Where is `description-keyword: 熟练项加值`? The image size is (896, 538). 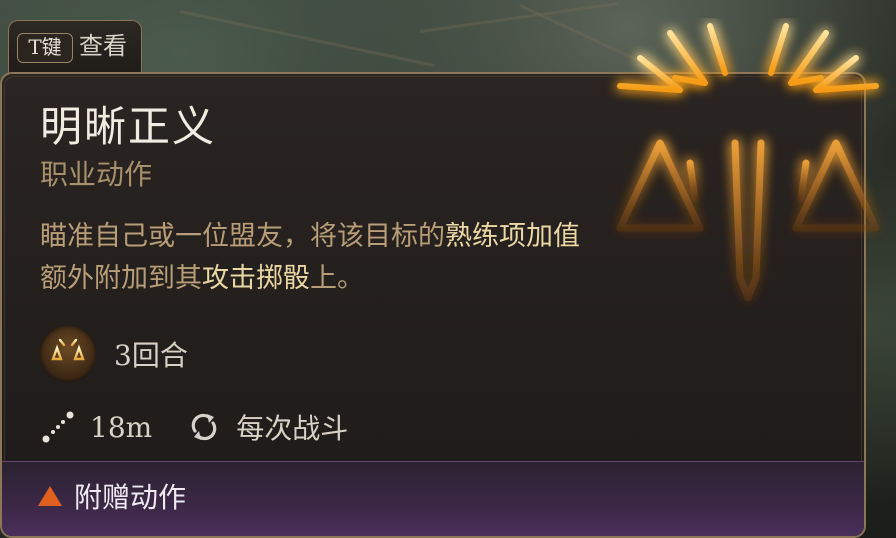
description-keyword: 熟练项加值 is located at coordinates (512, 236).